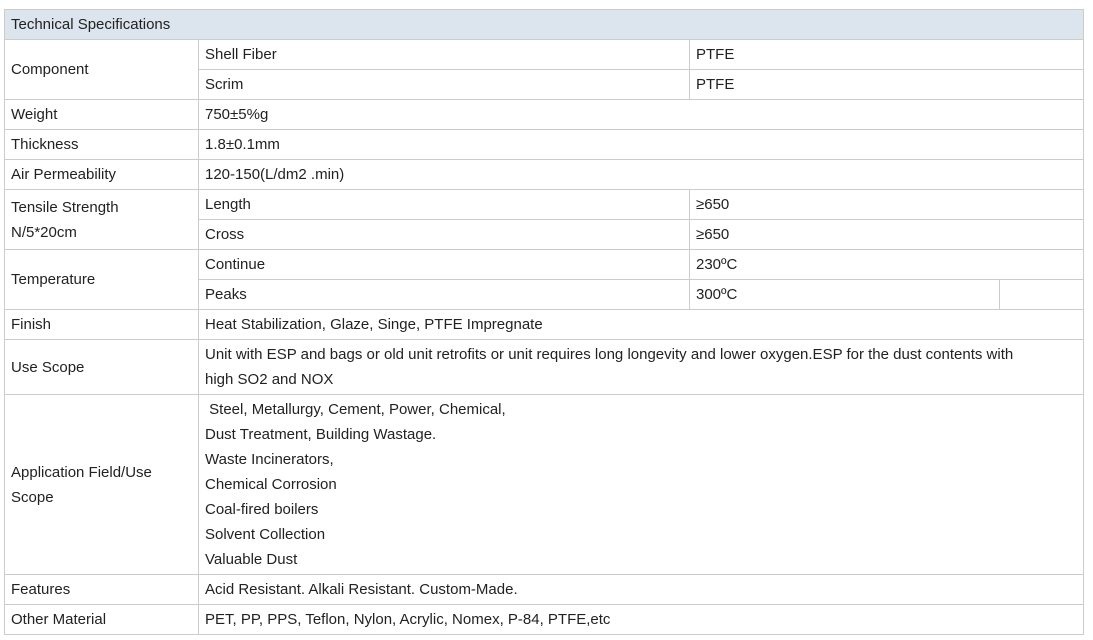 This screenshot has width=1093, height=640. Describe the element at coordinates (321, 434) in the screenshot. I see `application-field-line: Dust Treatment, Building Wastage.` at that location.